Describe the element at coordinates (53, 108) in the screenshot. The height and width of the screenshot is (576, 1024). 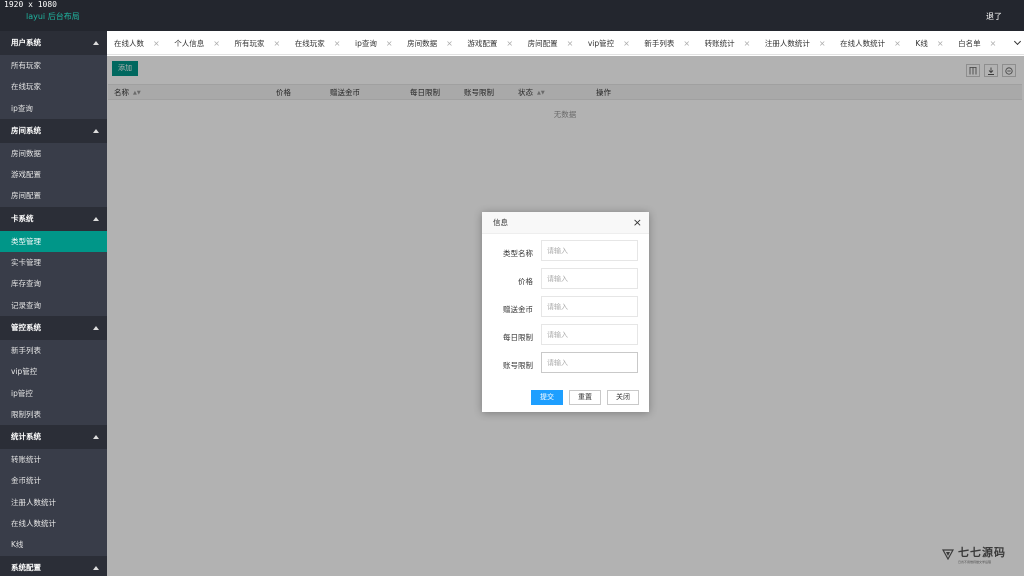
I see `sidebar-item-ip-query: ip查询` at that location.